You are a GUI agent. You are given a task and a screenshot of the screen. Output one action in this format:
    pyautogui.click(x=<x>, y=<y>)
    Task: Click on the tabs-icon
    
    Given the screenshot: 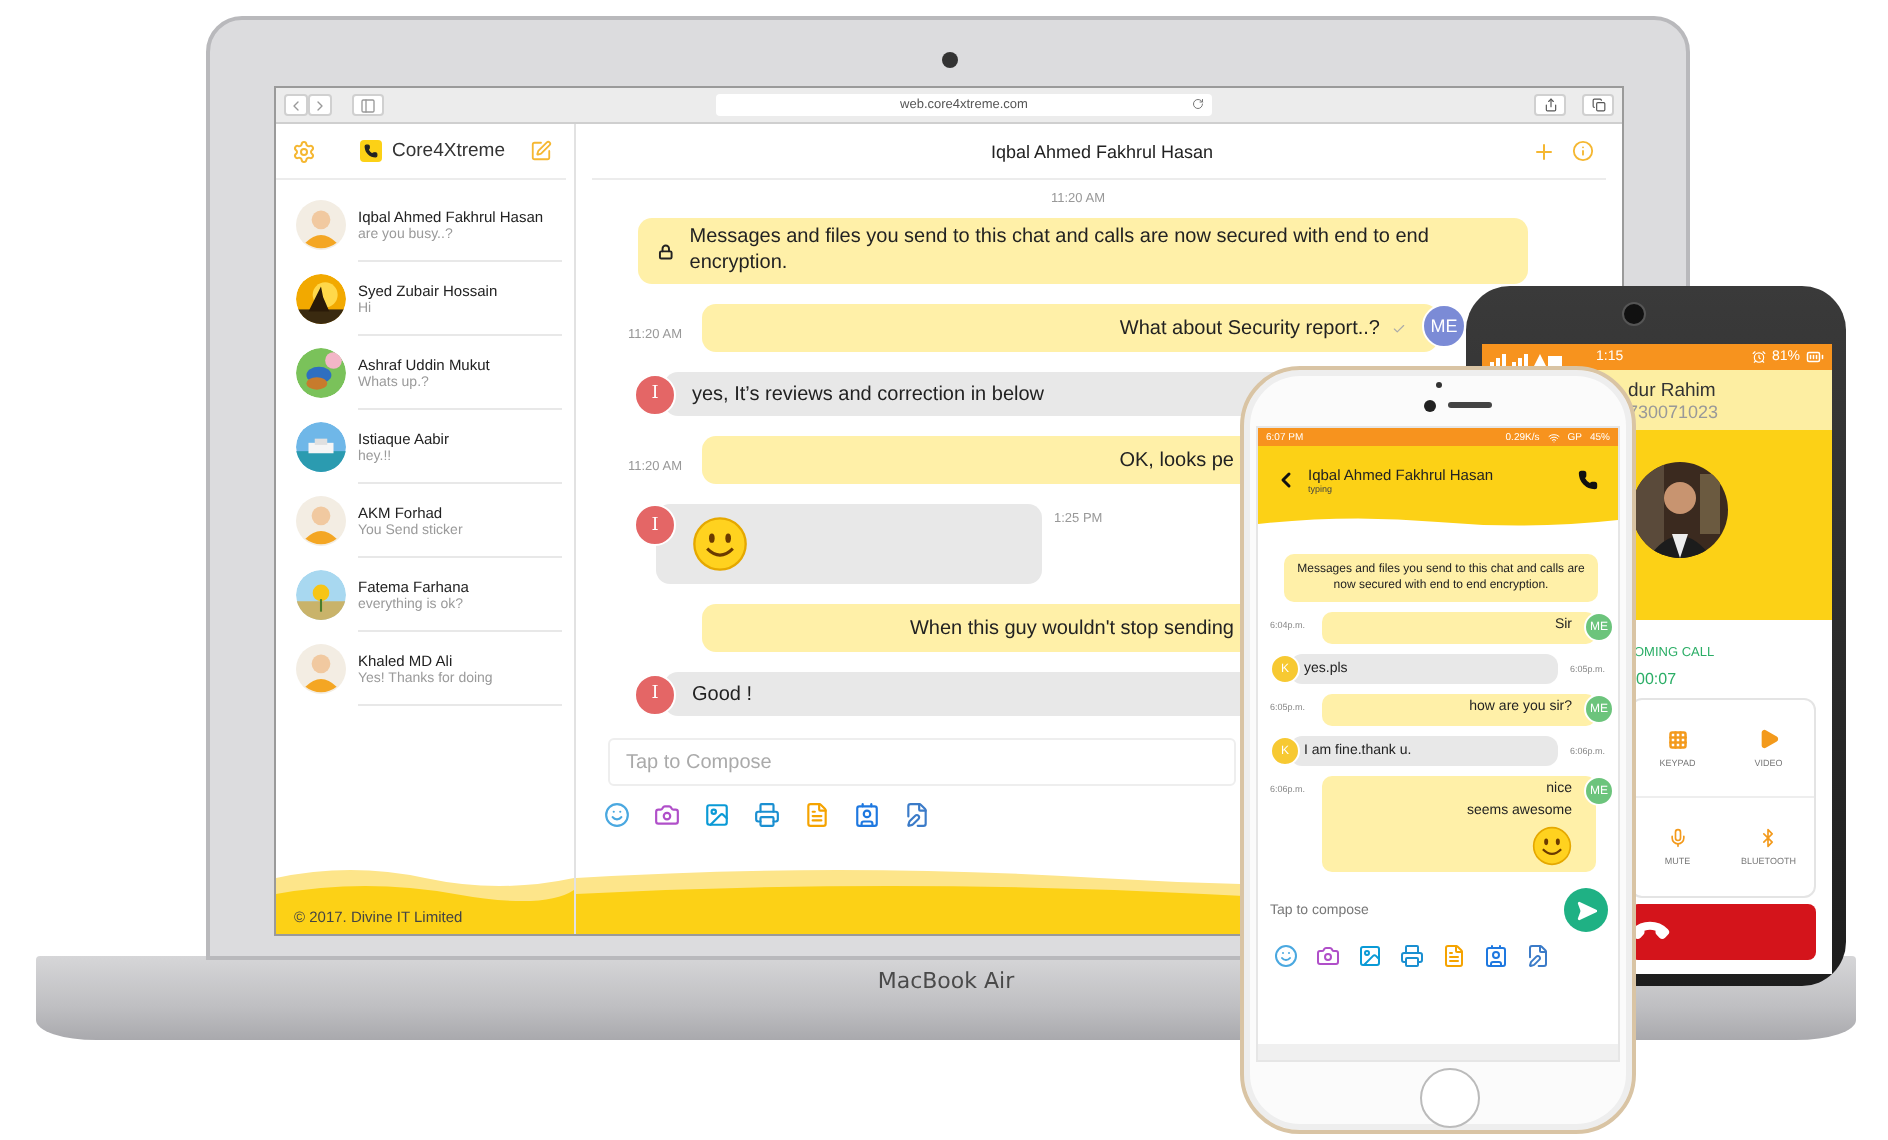 What is the action you would take?
    pyautogui.click(x=1598, y=105)
    